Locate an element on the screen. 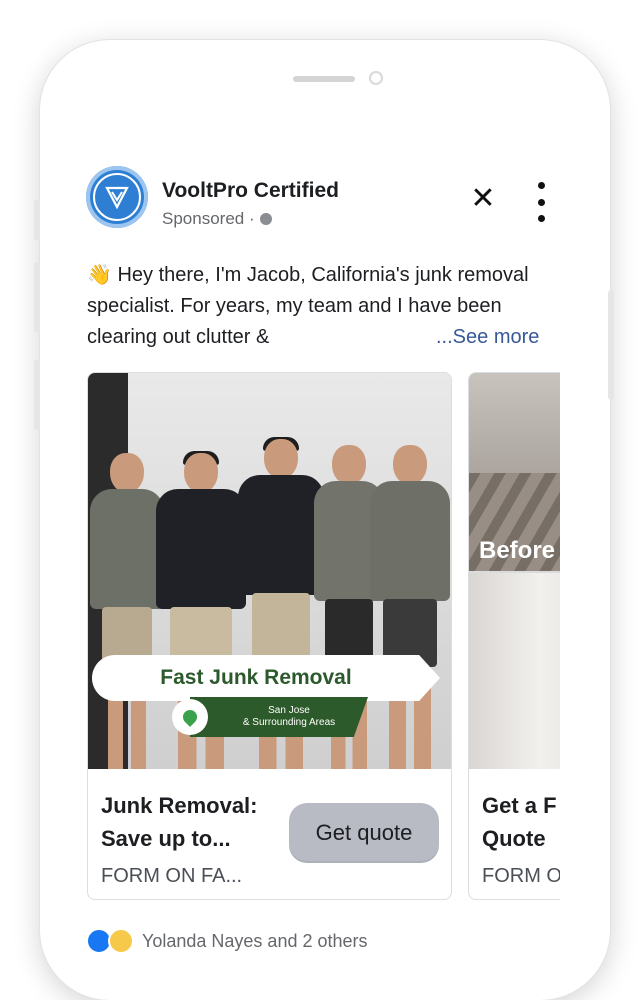 The height and width of the screenshot is (1000, 640). page-avatar is located at coordinates (117, 197).